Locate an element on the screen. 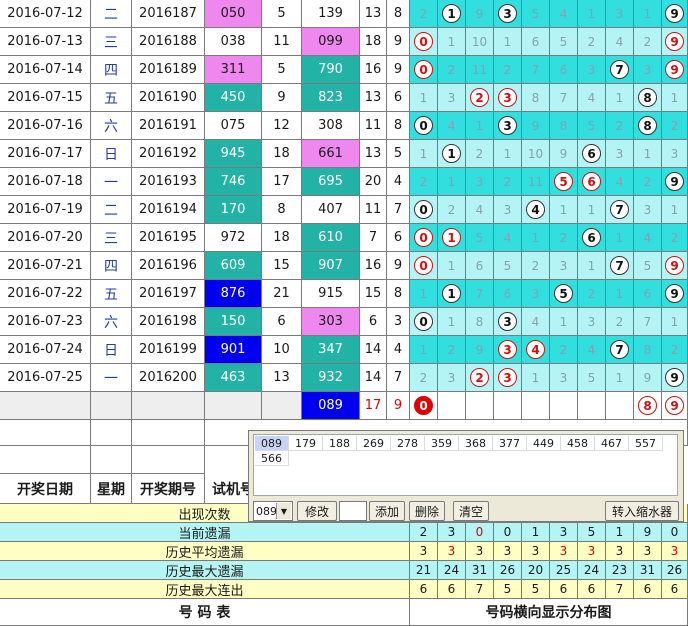 This screenshot has height=626, width=688. test-number-cell: 746 is located at coordinates (233, 182).